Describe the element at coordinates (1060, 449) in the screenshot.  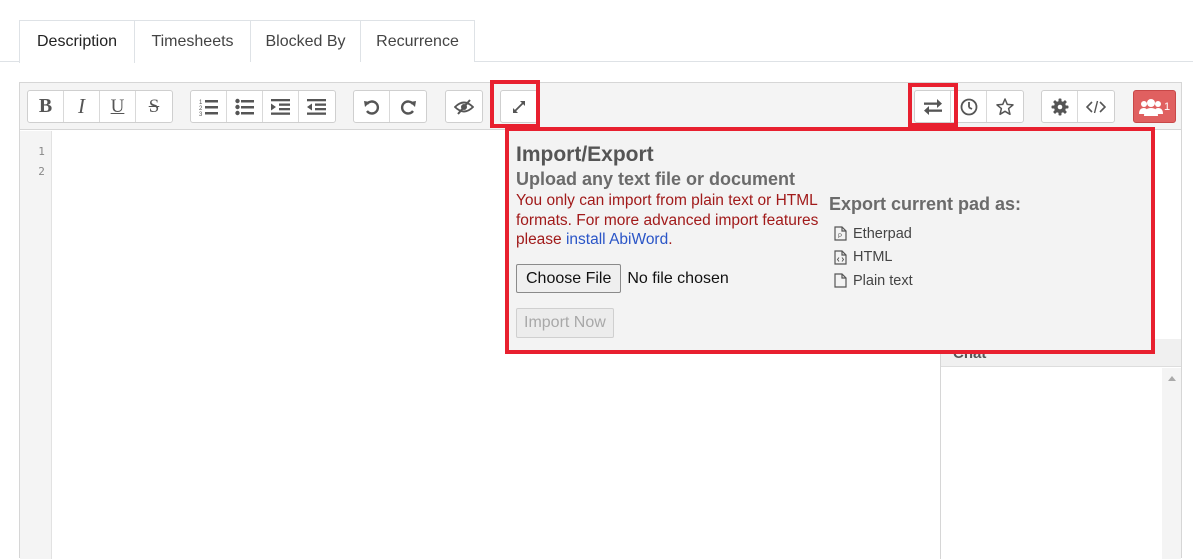
I see `chat-panel: Chat` at that location.